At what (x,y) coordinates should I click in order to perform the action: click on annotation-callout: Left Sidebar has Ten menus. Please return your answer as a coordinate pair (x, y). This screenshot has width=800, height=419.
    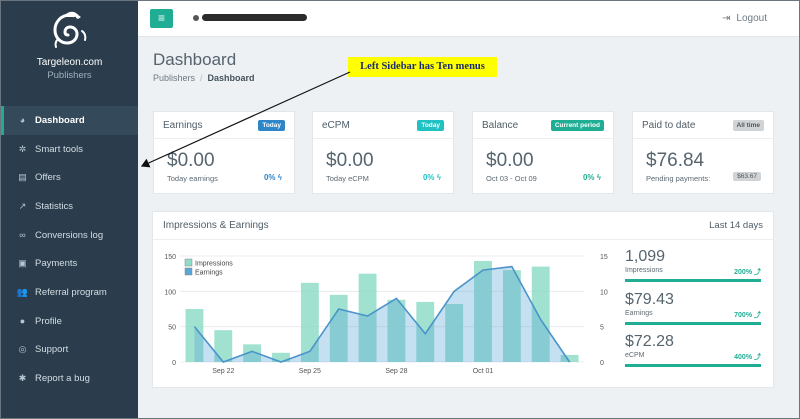
    Looking at the image, I should click on (422, 67).